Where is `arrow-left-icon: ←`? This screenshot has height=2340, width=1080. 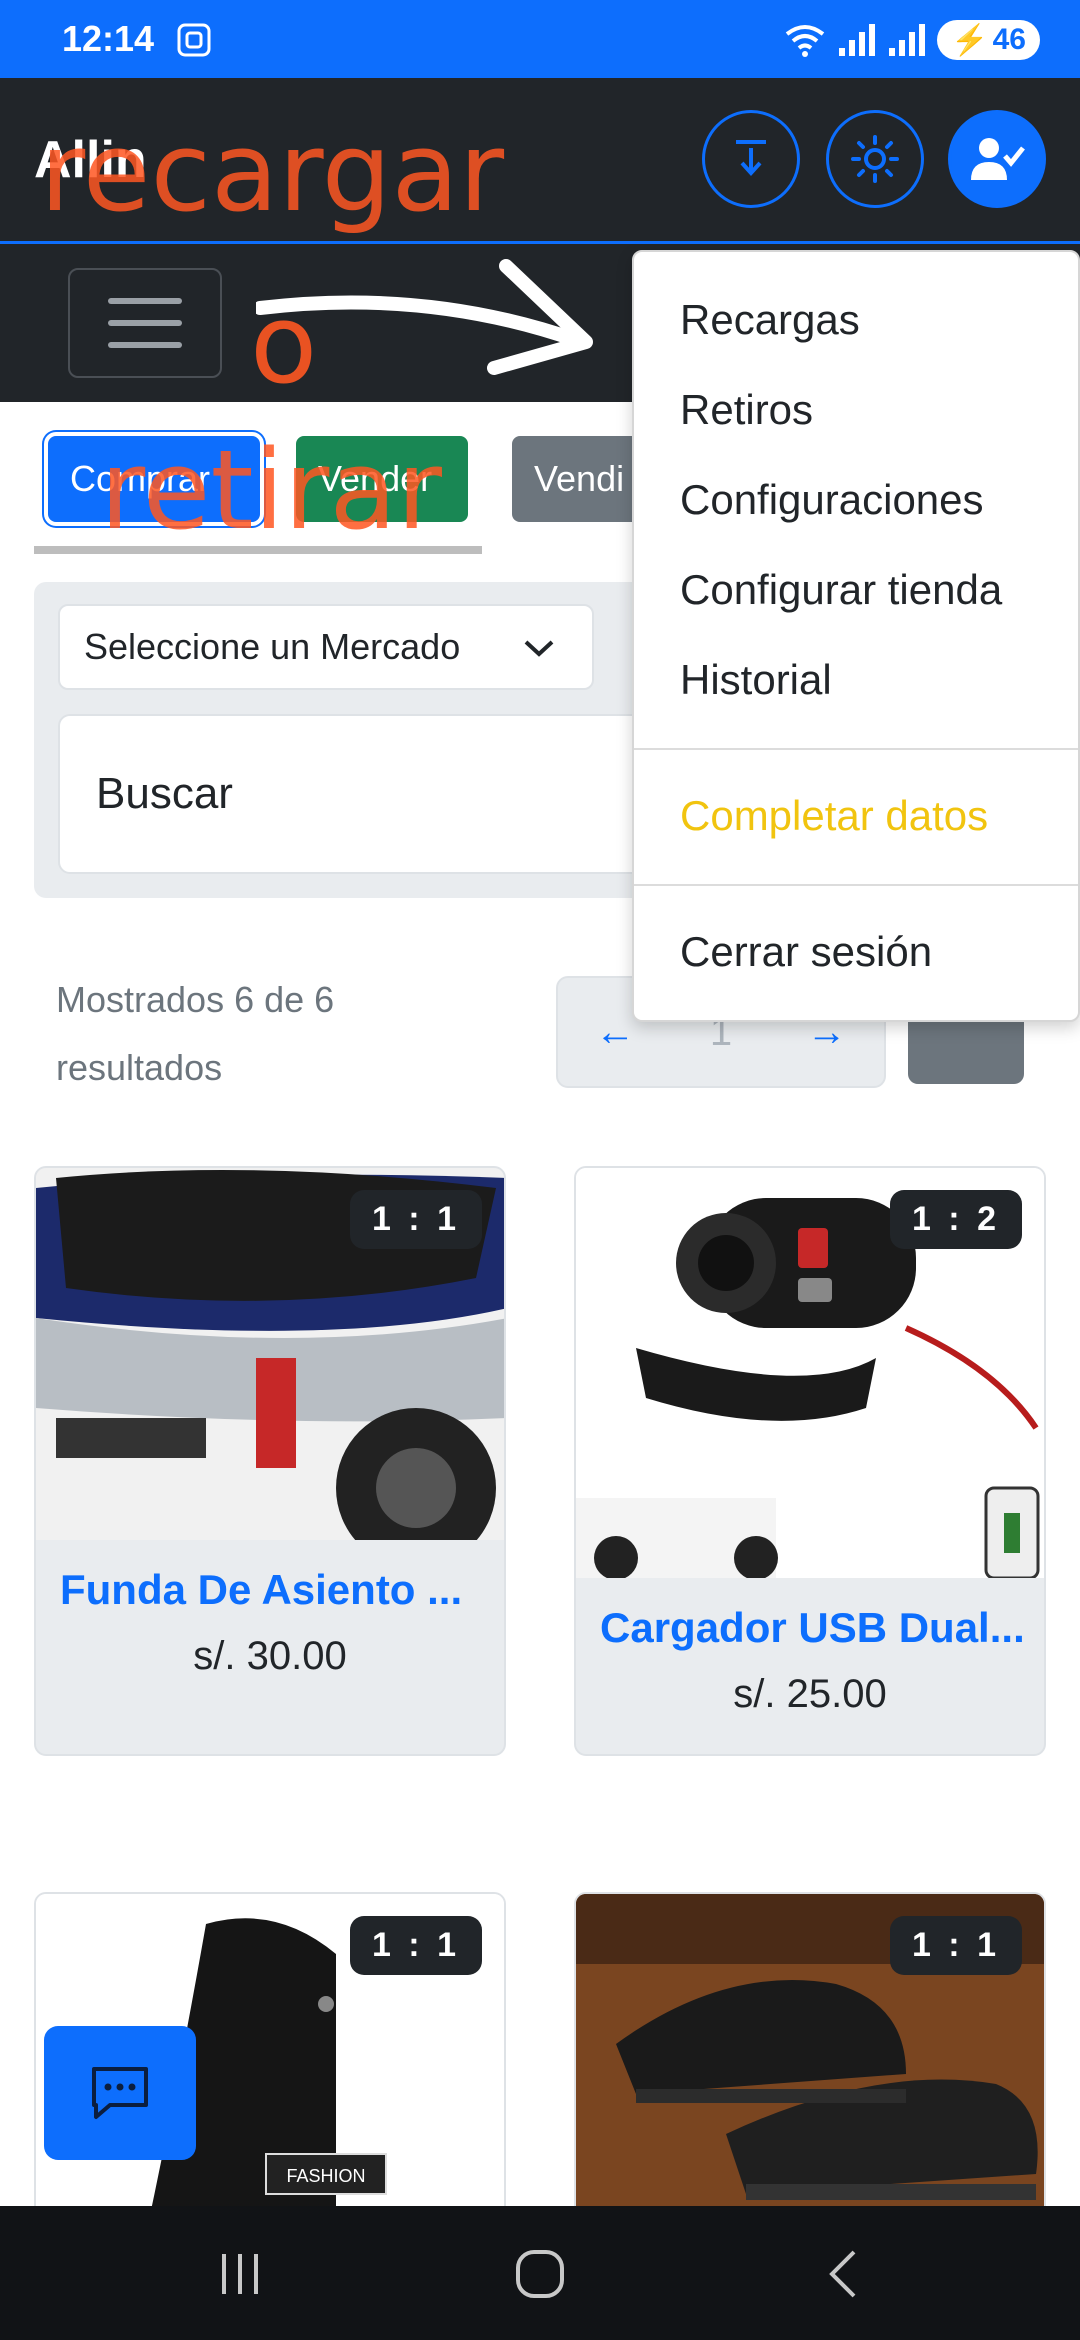
arrow-left-icon: ← is located at coordinates (615, 1032).